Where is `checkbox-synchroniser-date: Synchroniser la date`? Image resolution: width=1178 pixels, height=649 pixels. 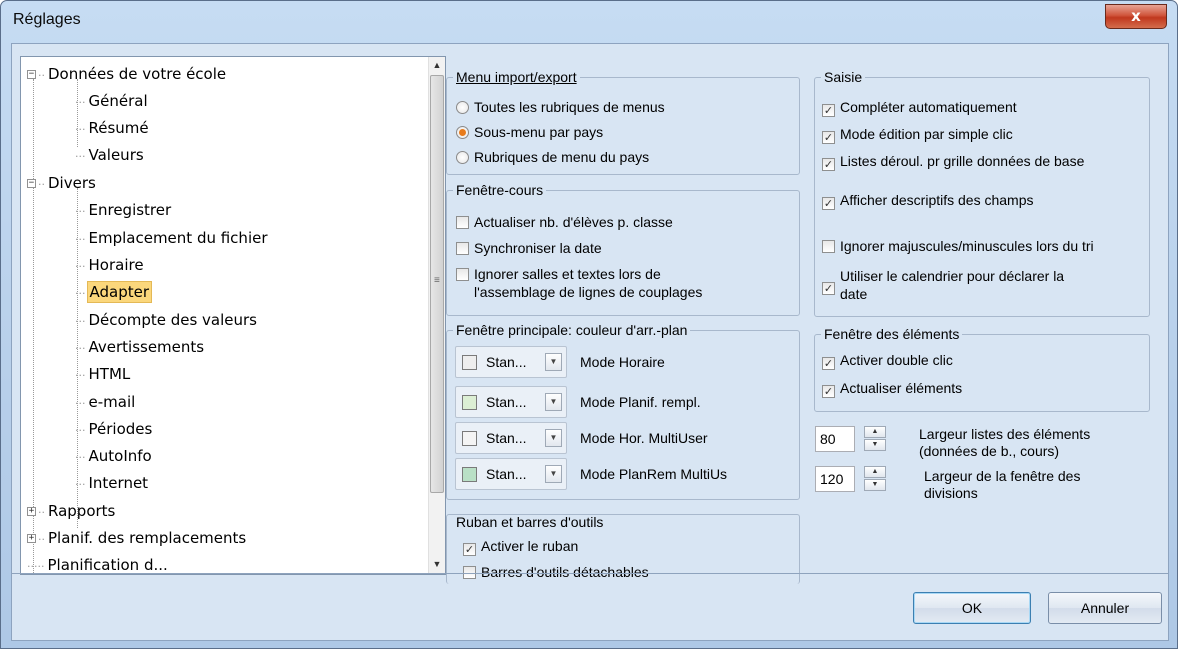
checkbox-synchroniser-date: Synchroniser la date is located at coordinates (529, 248).